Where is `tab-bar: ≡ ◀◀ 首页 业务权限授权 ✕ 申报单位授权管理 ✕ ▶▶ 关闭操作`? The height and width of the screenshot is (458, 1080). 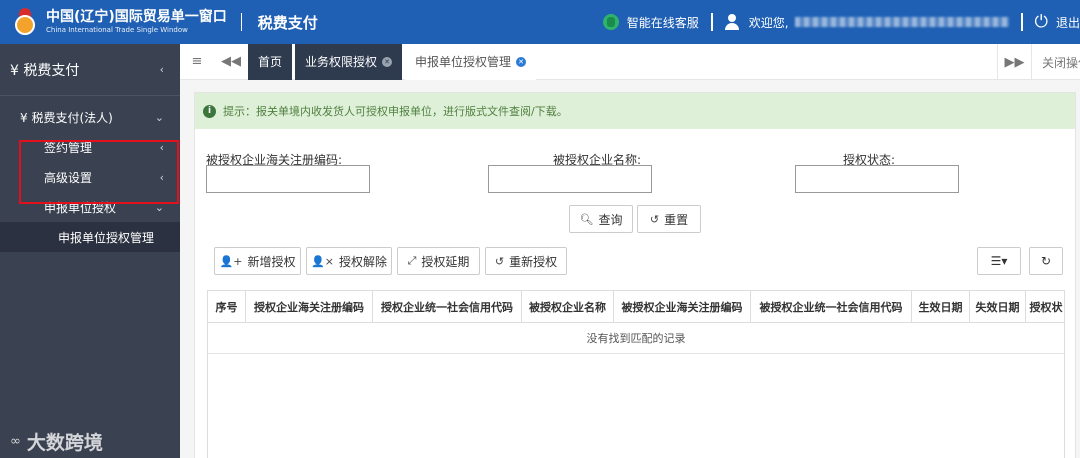
tab-bar: ≡ ◀◀ 首页 业务权限授权 ✕ 申报单位授权管理 ✕ ▶▶ 关闭操作 is located at coordinates (630, 61).